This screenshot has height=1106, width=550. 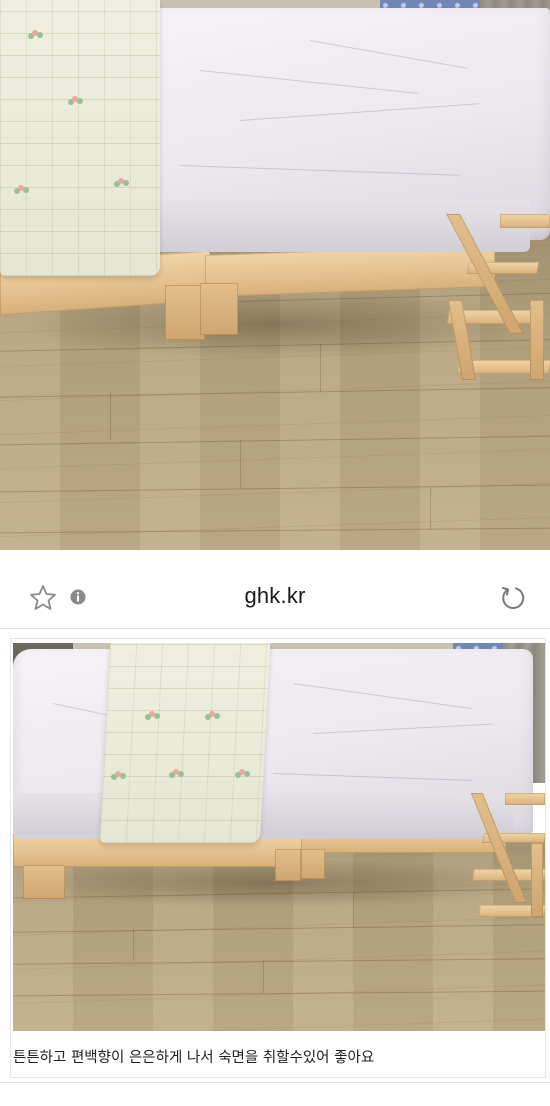 I want to click on bottom-divider, so click(x=275, y=1082).